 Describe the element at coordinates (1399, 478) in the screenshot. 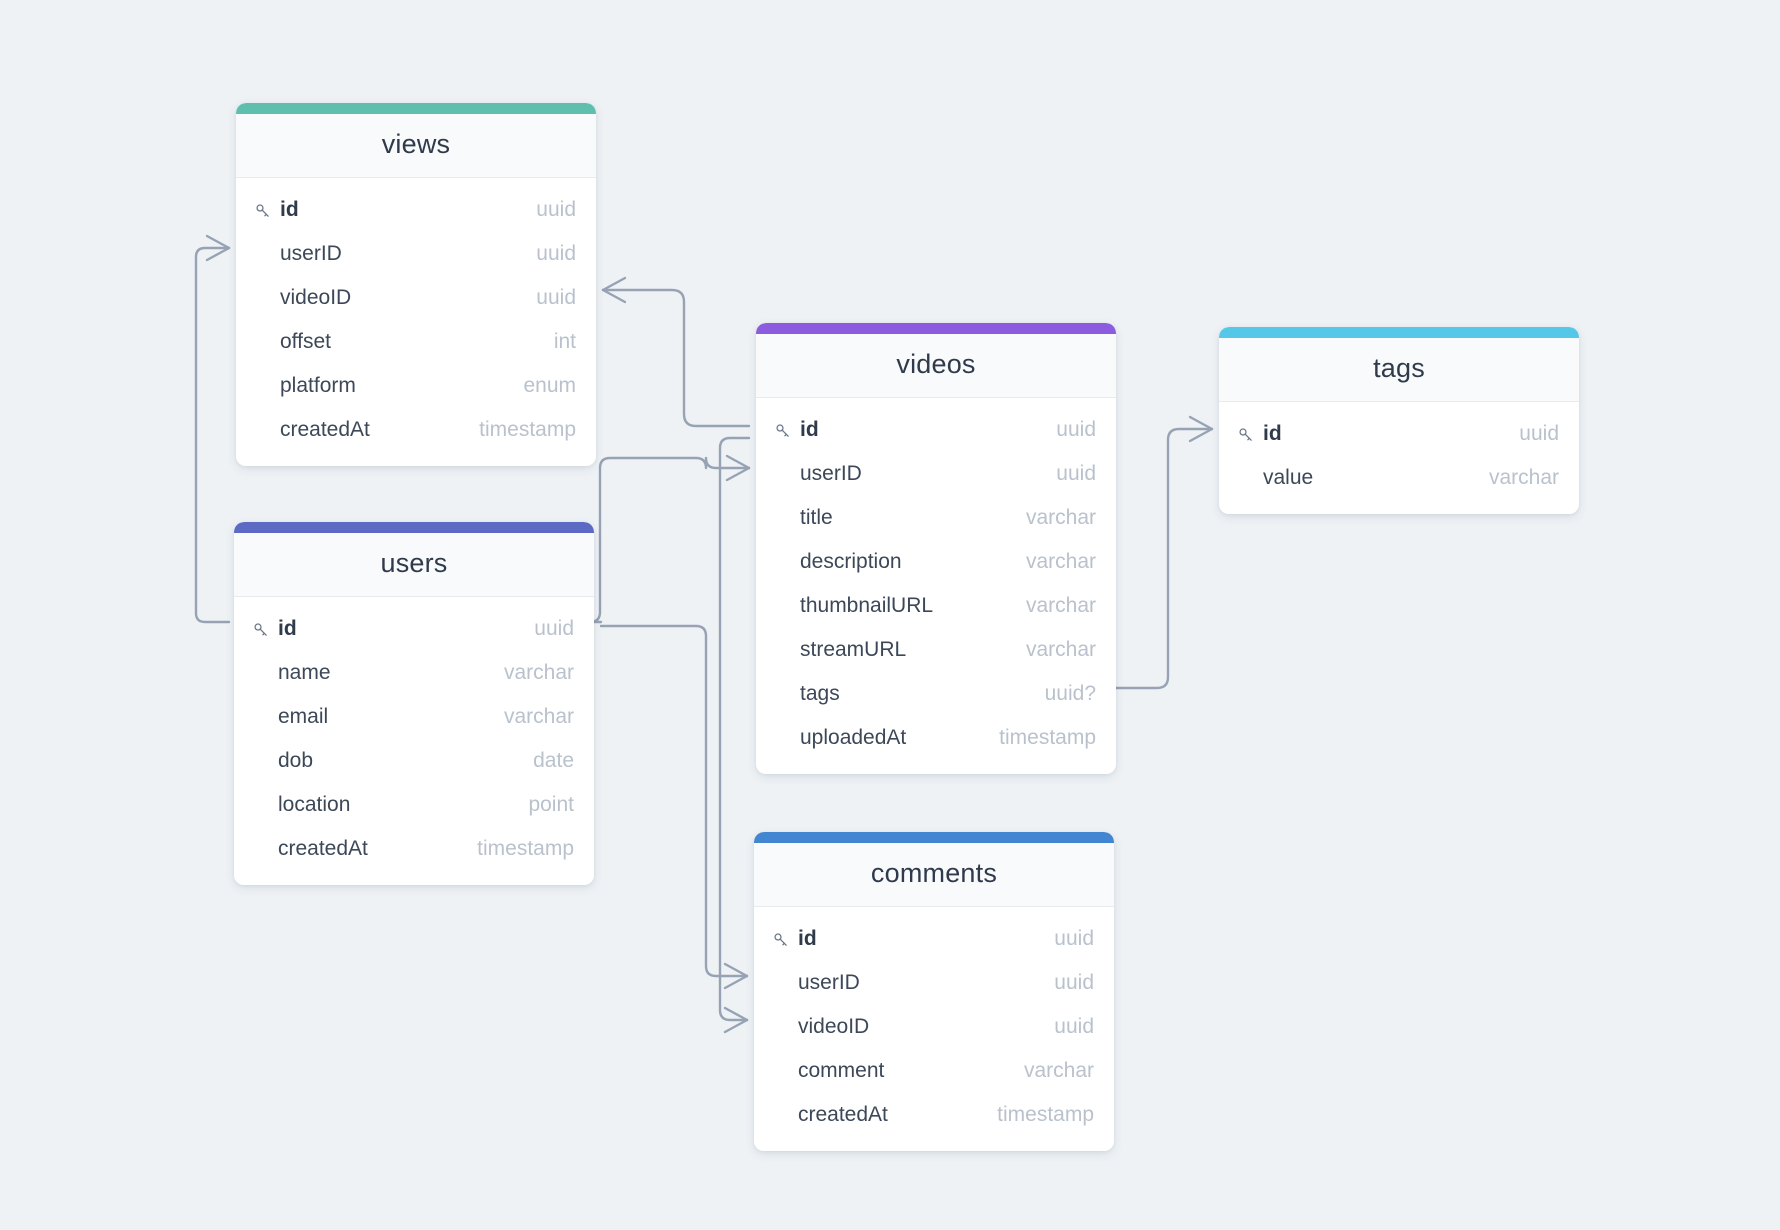

I see `field-row: value varchar` at that location.